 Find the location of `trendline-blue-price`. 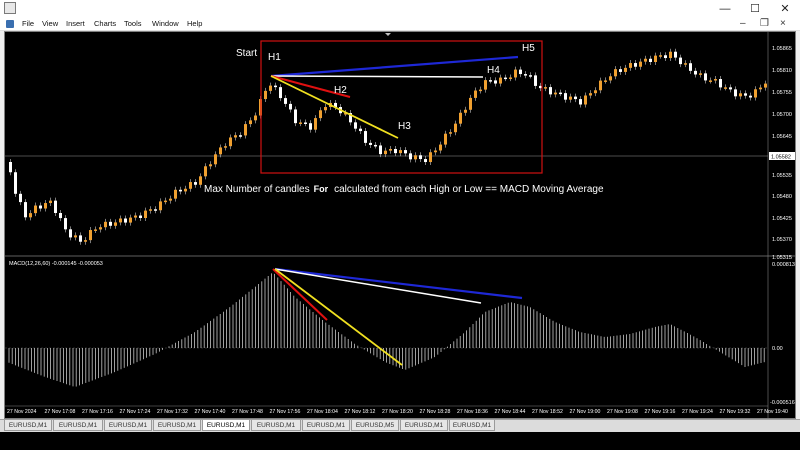

trendline-blue-price is located at coordinates (394, 66).